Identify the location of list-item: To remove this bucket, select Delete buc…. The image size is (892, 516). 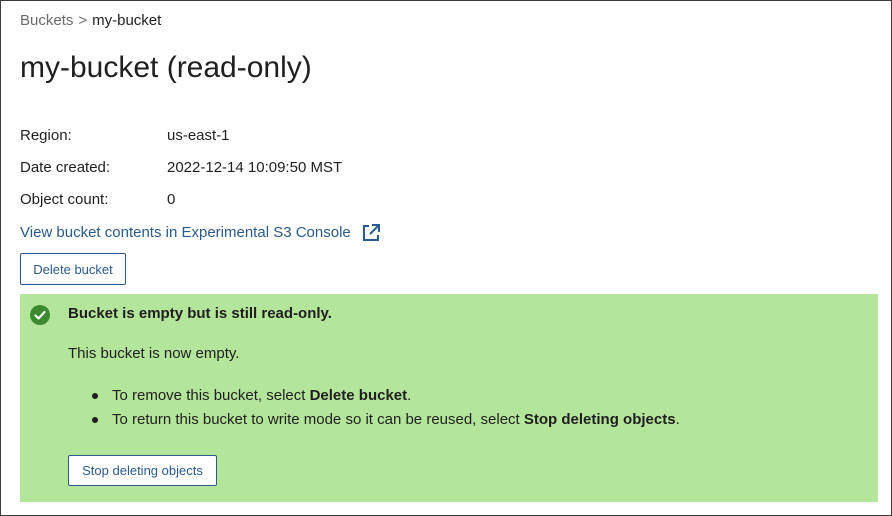
(374, 396).